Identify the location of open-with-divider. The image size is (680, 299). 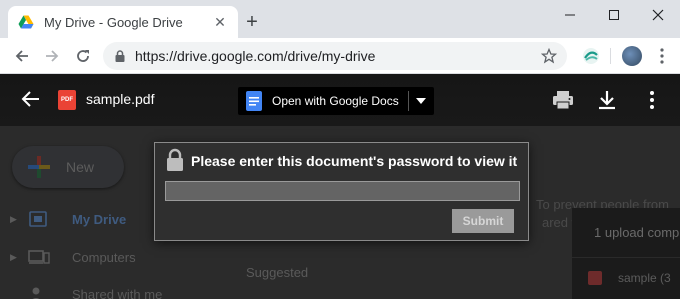
(408, 101).